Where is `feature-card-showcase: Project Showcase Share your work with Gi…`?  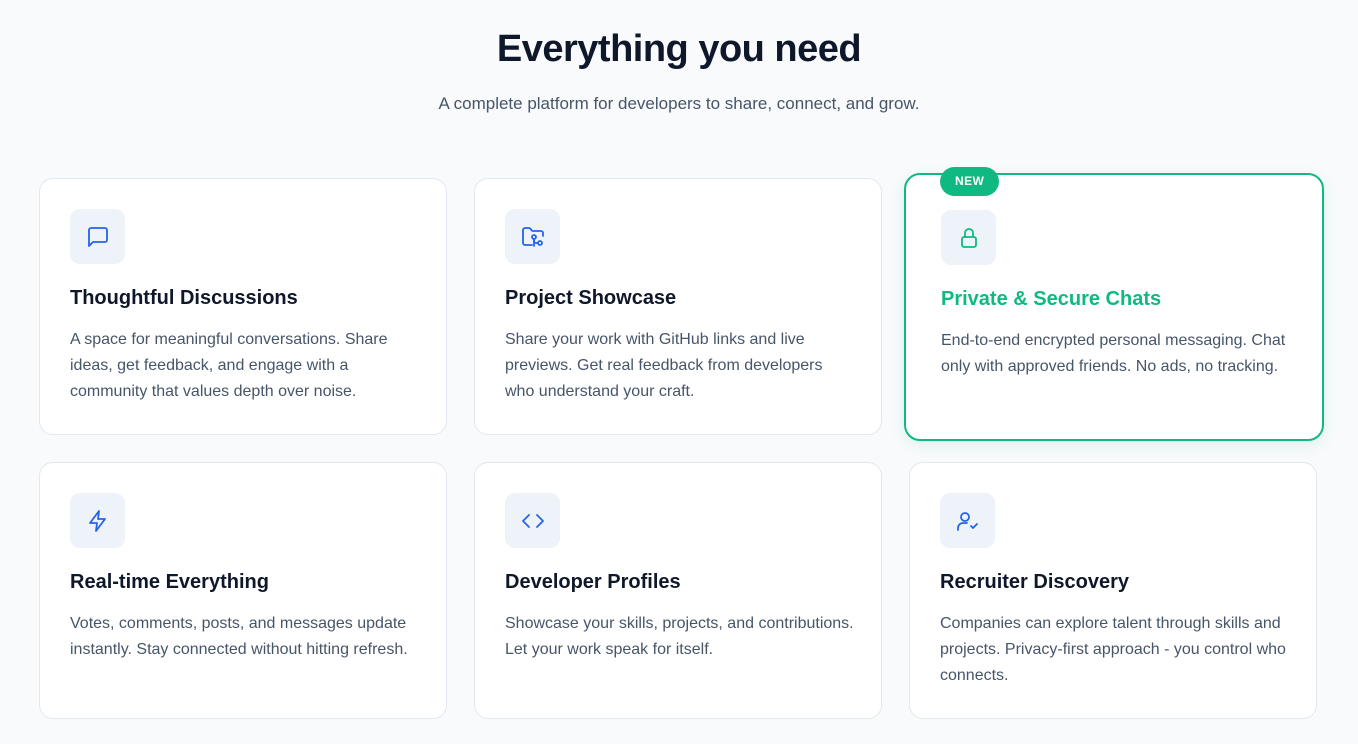
feature-card-showcase: Project Showcase Share your work with Gi… is located at coordinates (678, 306).